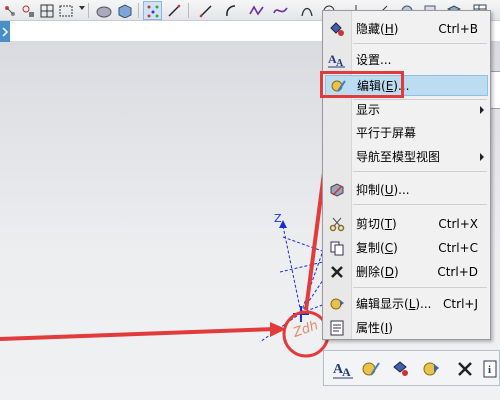 The image size is (500, 400). What do you see at coordinates (457, 271) in the screenshot?
I see `menu-item-shortcut: Ctrl+D` at bounding box center [457, 271].